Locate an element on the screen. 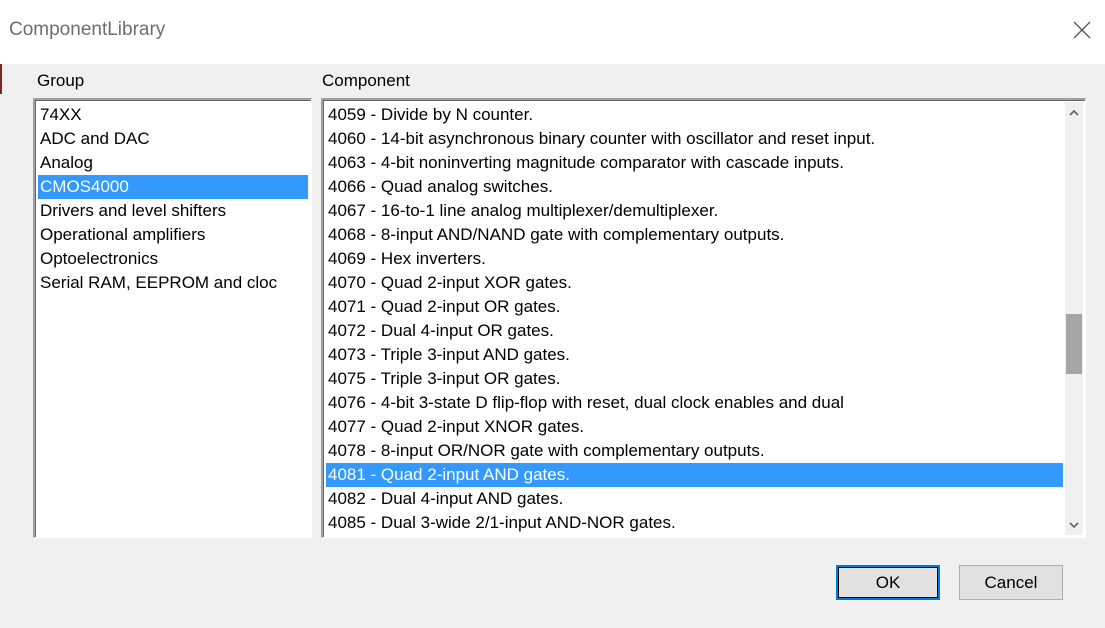 The image size is (1105, 628). component-list-item: 4070 - Quad 2-input XOR gates. is located at coordinates (694, 283).